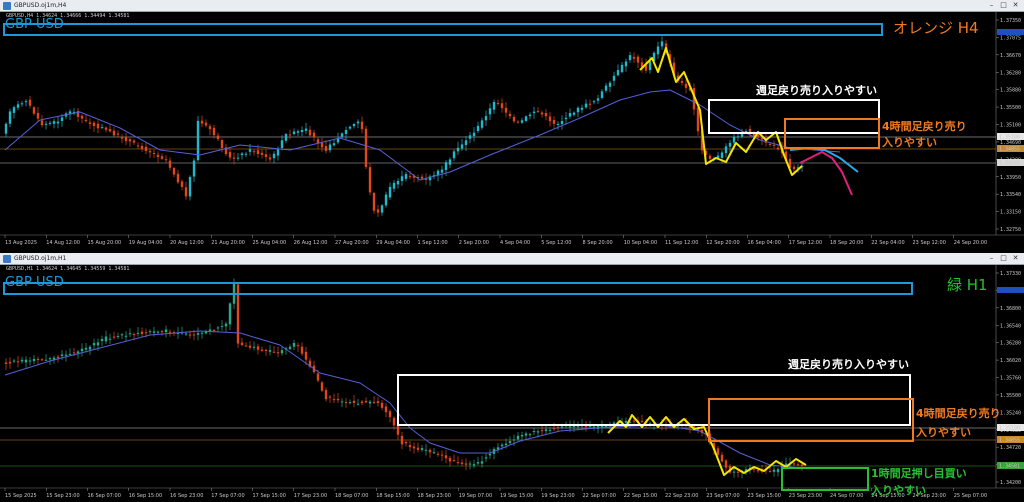 The width and height of the screenshot is (1024, 502). What do you see at coordinates (270, 243) in the screenshot?
I see `time-label: 25 Aug 04:00` at bounding box center [270, 243].